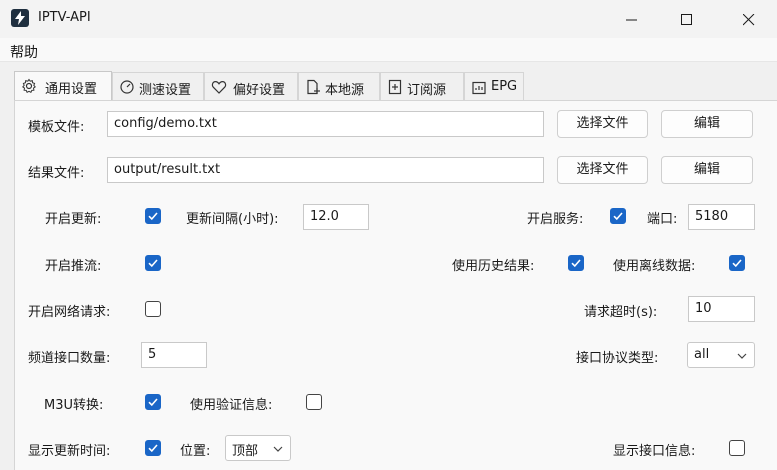 The image size is (777, 470). What do you see at coordinates (153, 216) in the screenshot?
I see `open-update-checkbox` at bounding box center [153, 216].